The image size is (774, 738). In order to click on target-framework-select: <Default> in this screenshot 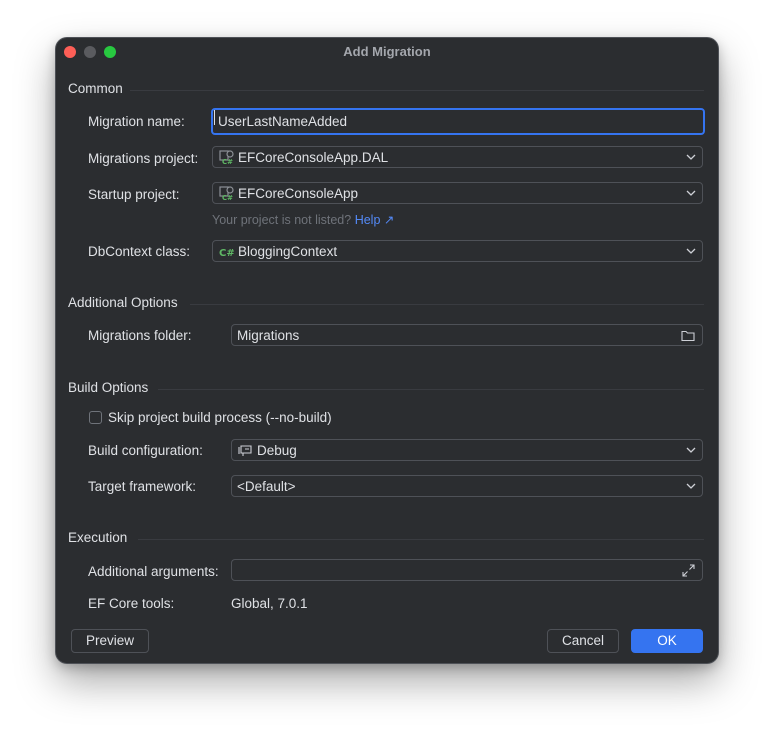, I will do `click(467, 486)`.